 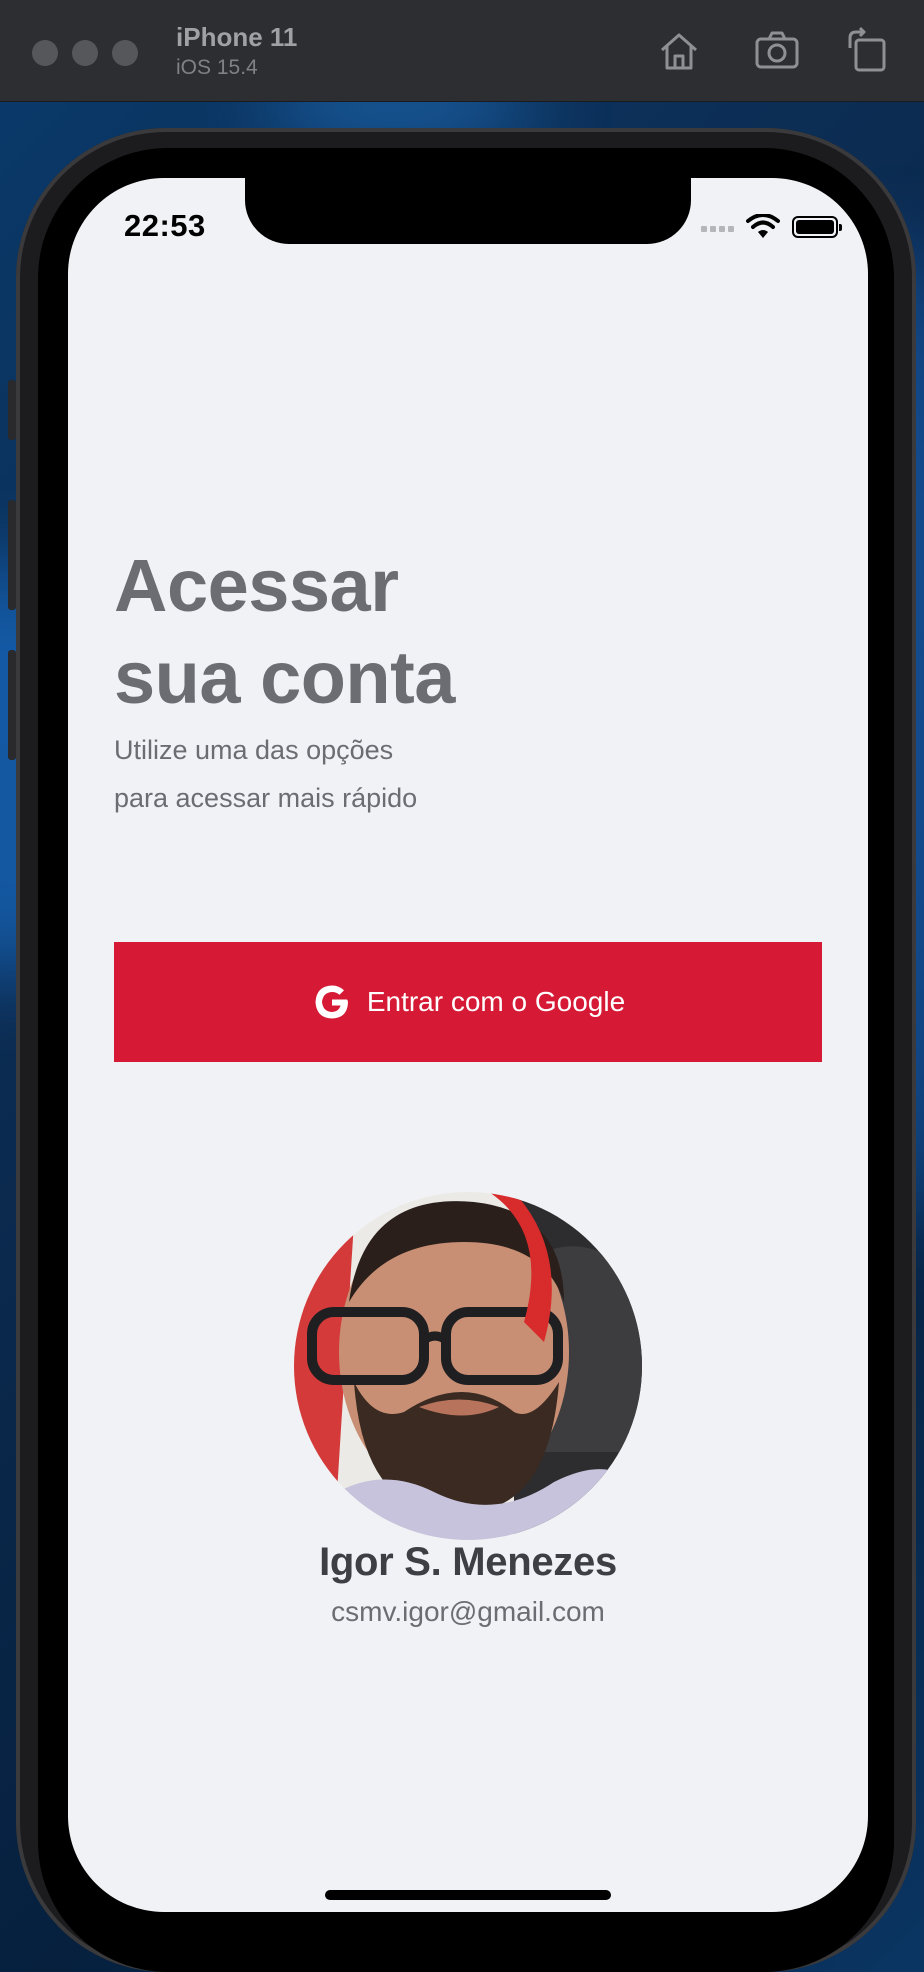 I want to click on rotate-icon, so click(x=867, y=51).